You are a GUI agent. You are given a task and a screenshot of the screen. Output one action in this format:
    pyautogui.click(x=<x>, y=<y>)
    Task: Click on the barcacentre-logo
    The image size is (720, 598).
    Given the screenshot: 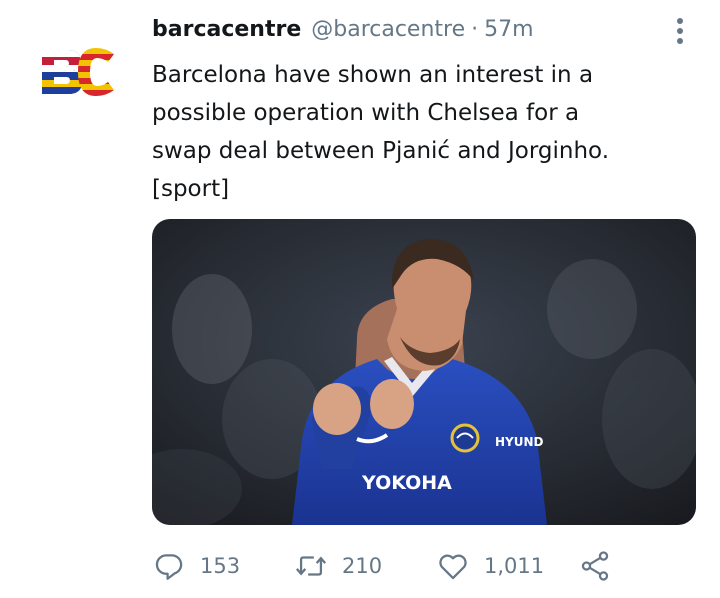 What is the action you would take?
    pyautogui.click(x=78, y=72)
    